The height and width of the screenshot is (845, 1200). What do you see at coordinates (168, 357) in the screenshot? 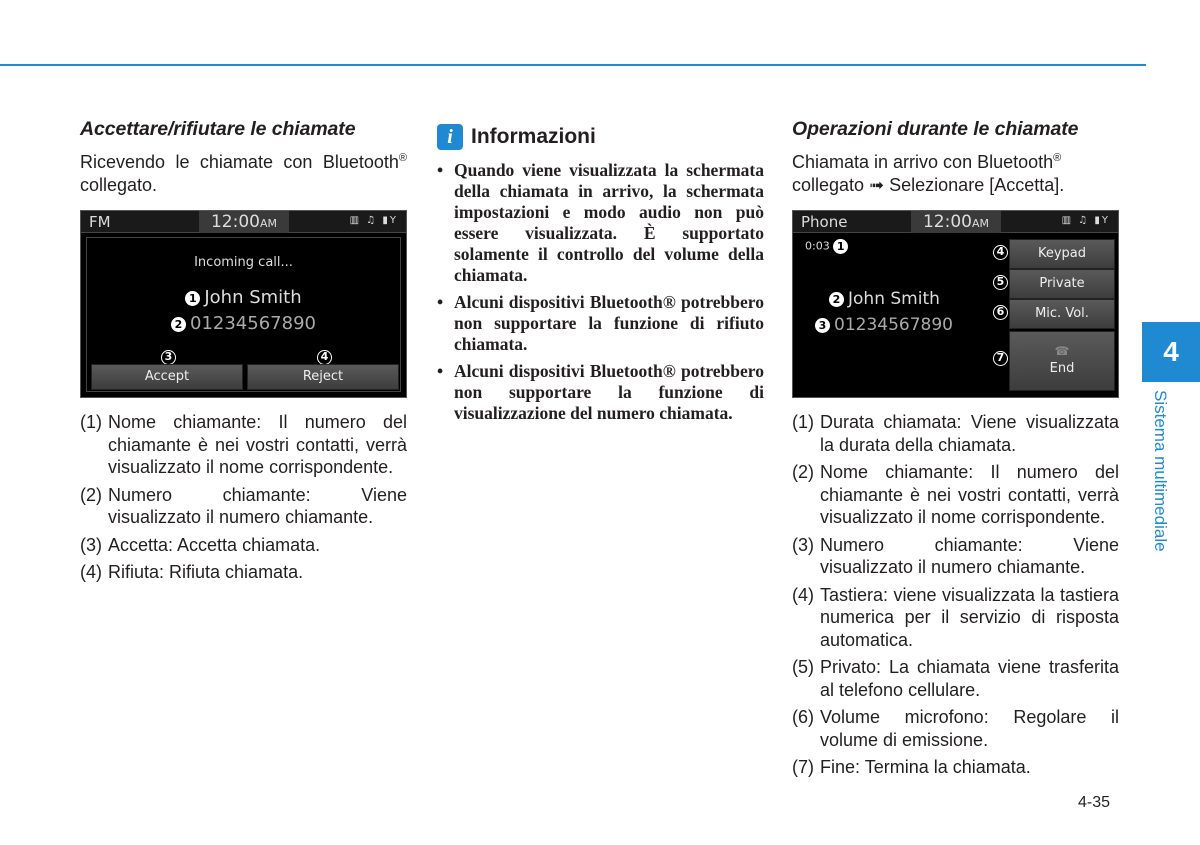
I see `marker-3: 3` at bounding box center [168, 357].